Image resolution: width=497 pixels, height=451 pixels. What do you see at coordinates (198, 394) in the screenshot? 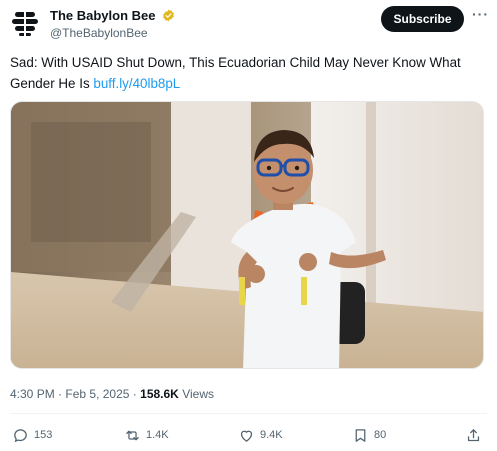
I see `views-label: Views` at bounding box center [198, 394].